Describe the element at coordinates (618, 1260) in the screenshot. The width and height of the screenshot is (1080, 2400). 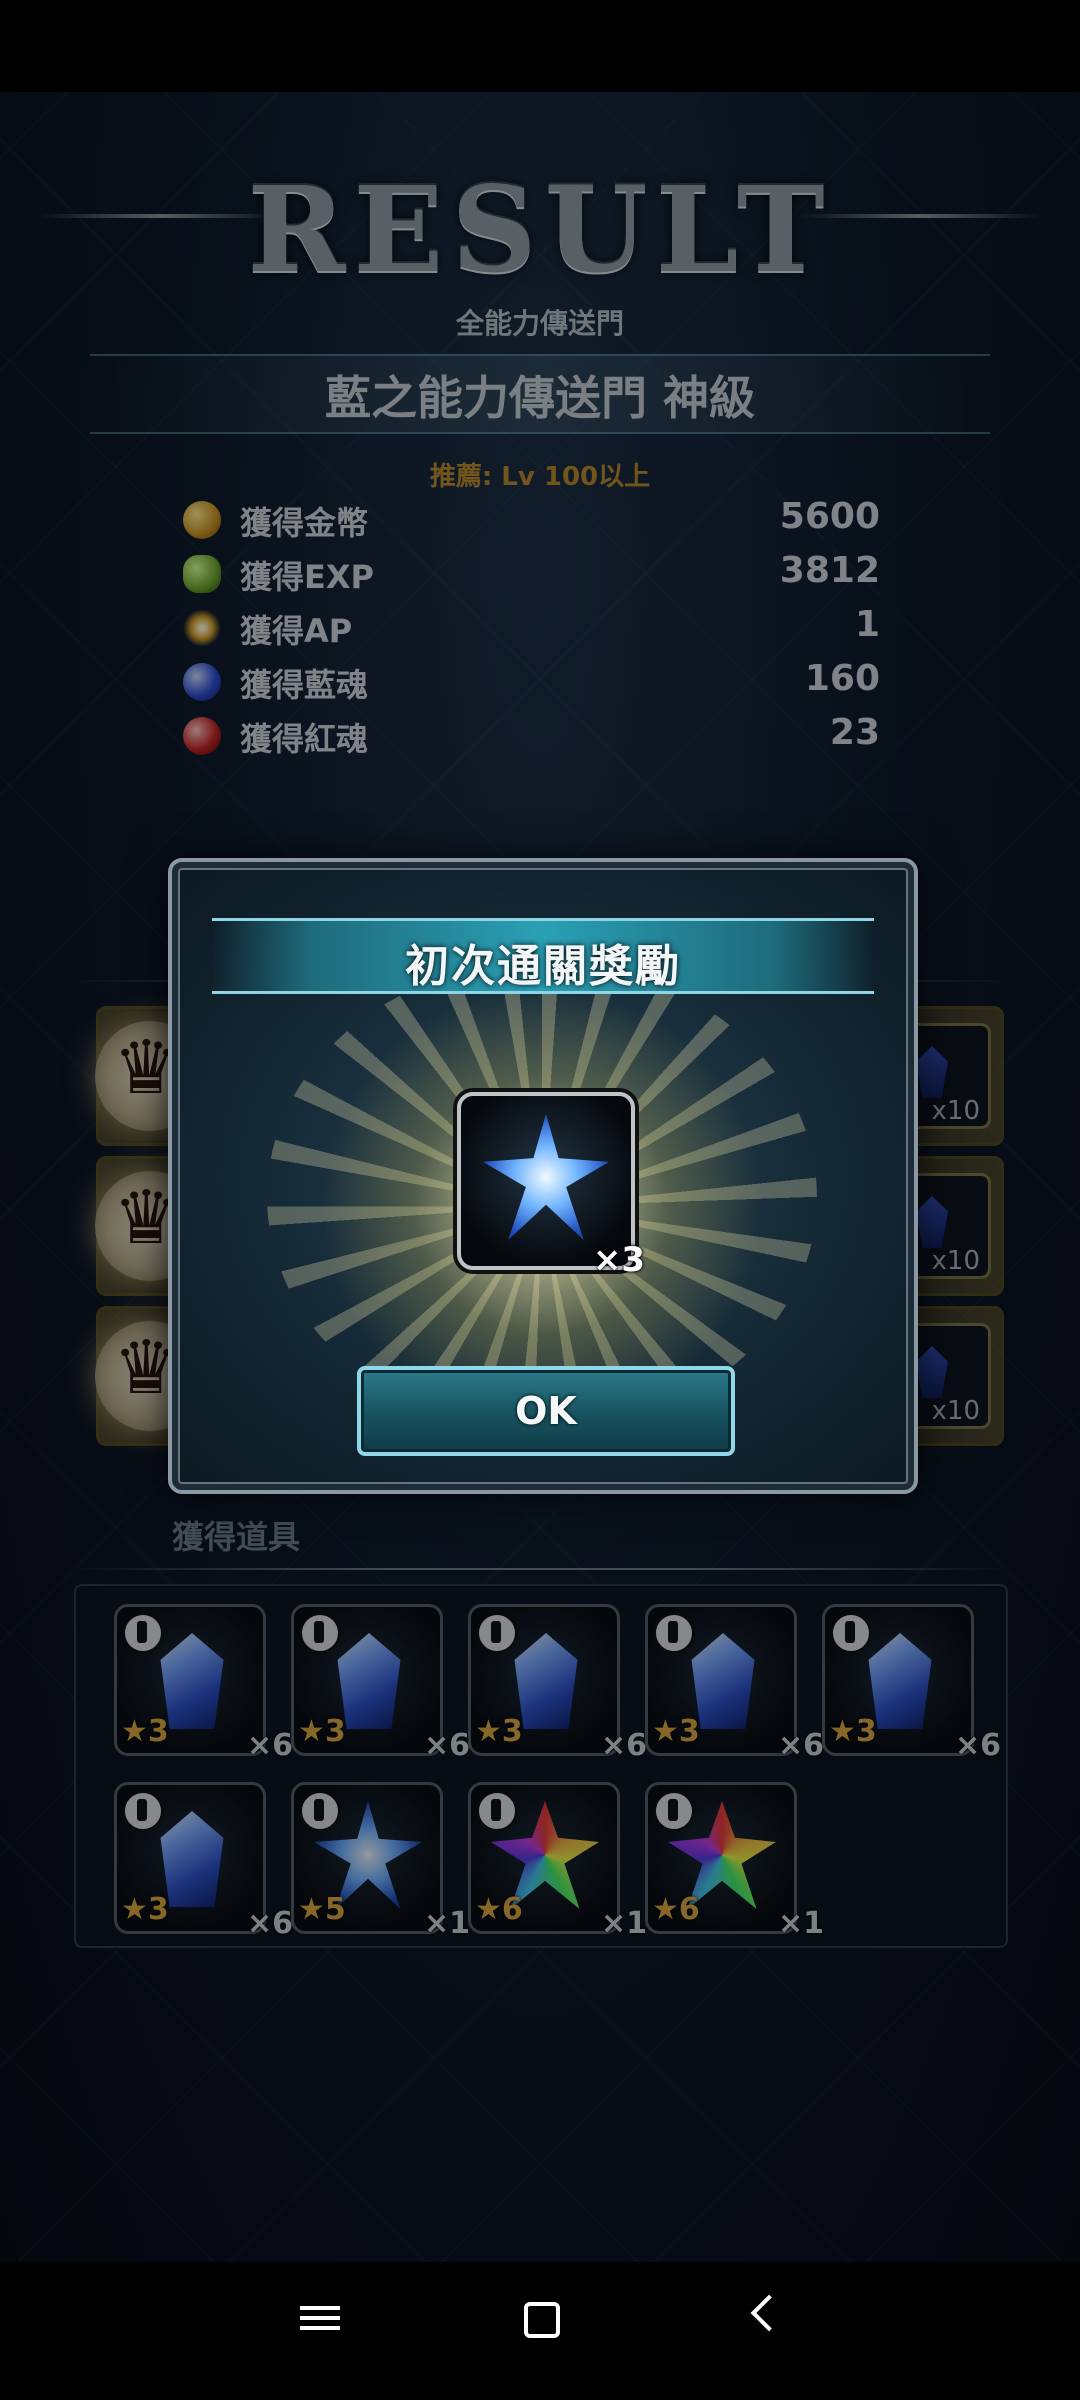
I see `reward-count: ×3` at that location.